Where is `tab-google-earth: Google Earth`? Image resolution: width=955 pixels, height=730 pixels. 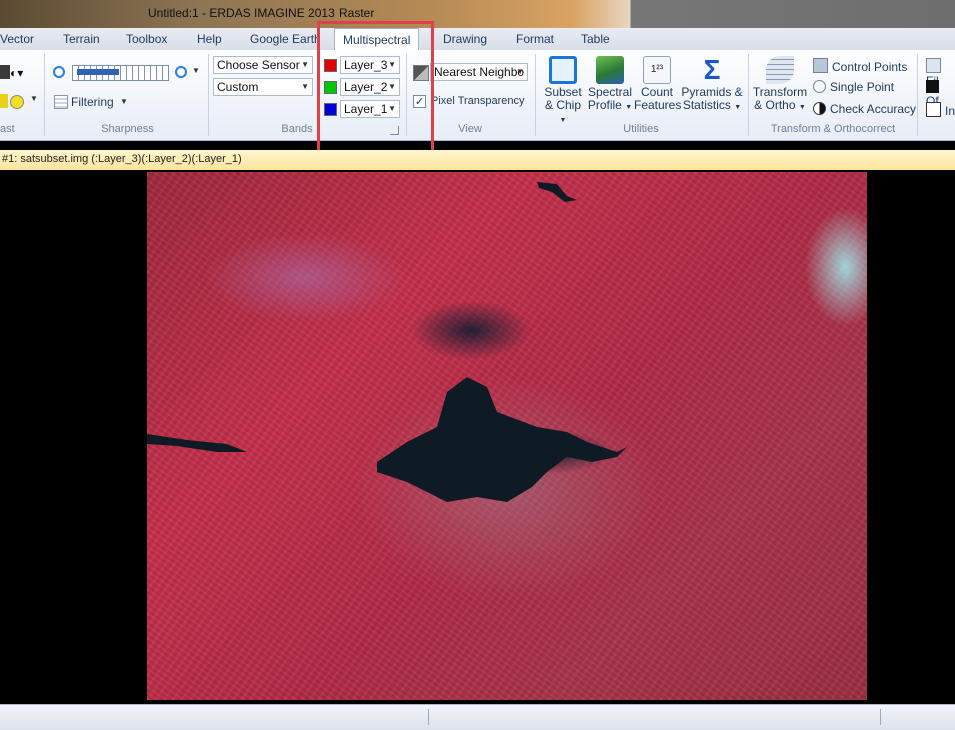
tab-google-earth: Google Earth is located at coordinates (285, 39).